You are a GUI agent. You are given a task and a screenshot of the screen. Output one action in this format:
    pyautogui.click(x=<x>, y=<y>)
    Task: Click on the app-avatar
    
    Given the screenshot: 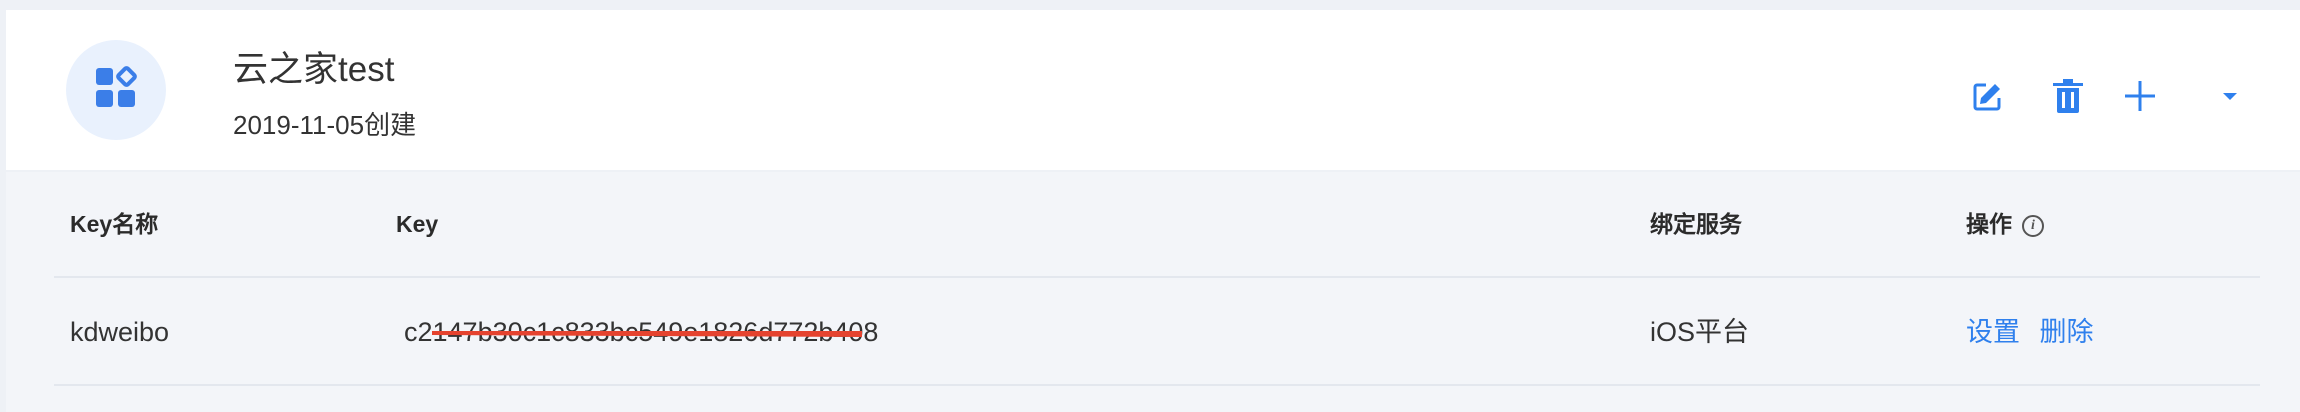 What is the action you would take?
    pyautogui.click(x=116, y=90)
    